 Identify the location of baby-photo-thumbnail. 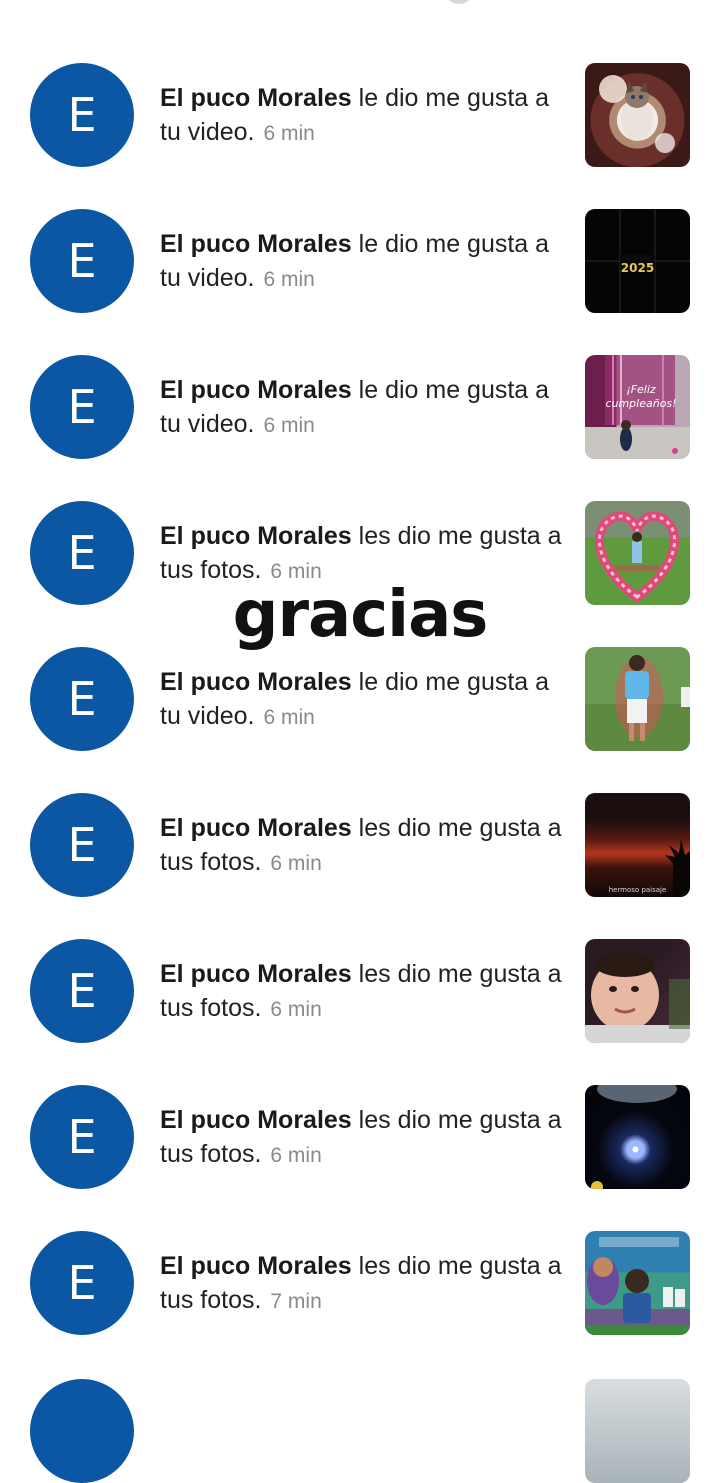
(637, 991).